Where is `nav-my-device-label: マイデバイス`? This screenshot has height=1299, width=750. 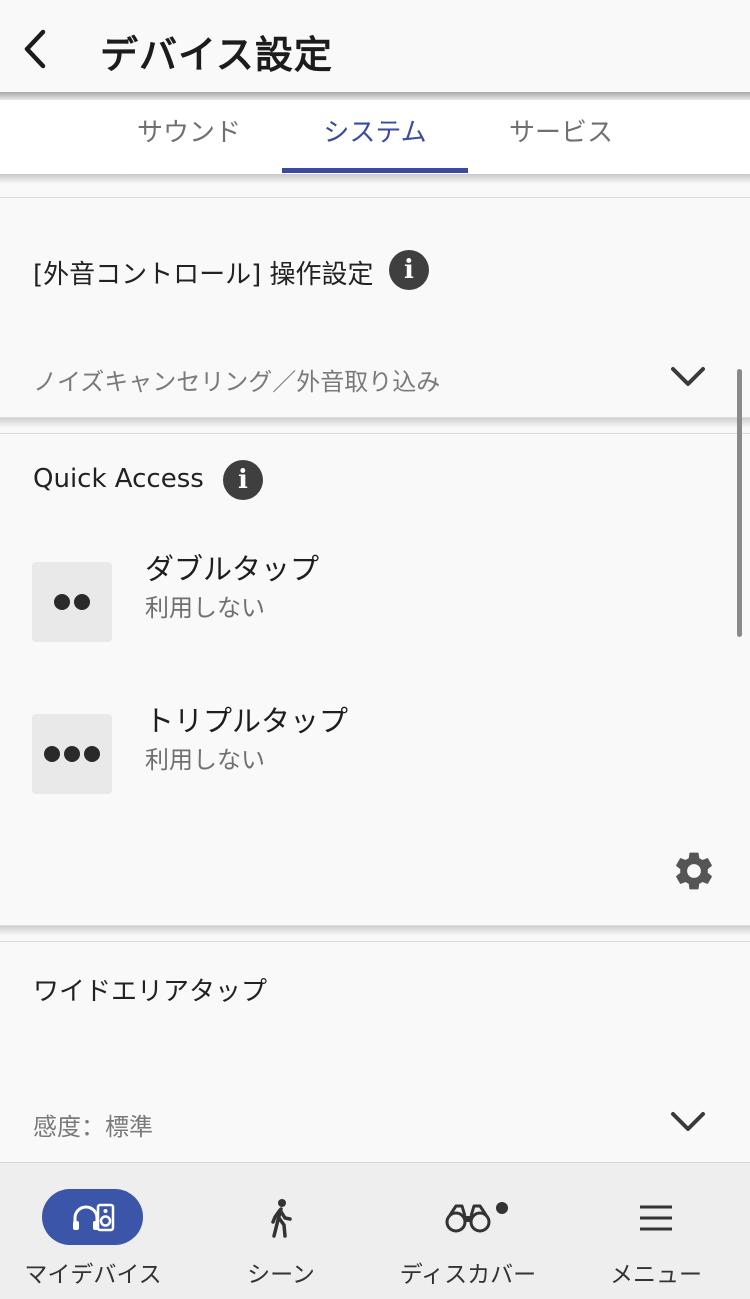 nav-my-device-label: マイデバイス is located at coordinates (93, 1275).